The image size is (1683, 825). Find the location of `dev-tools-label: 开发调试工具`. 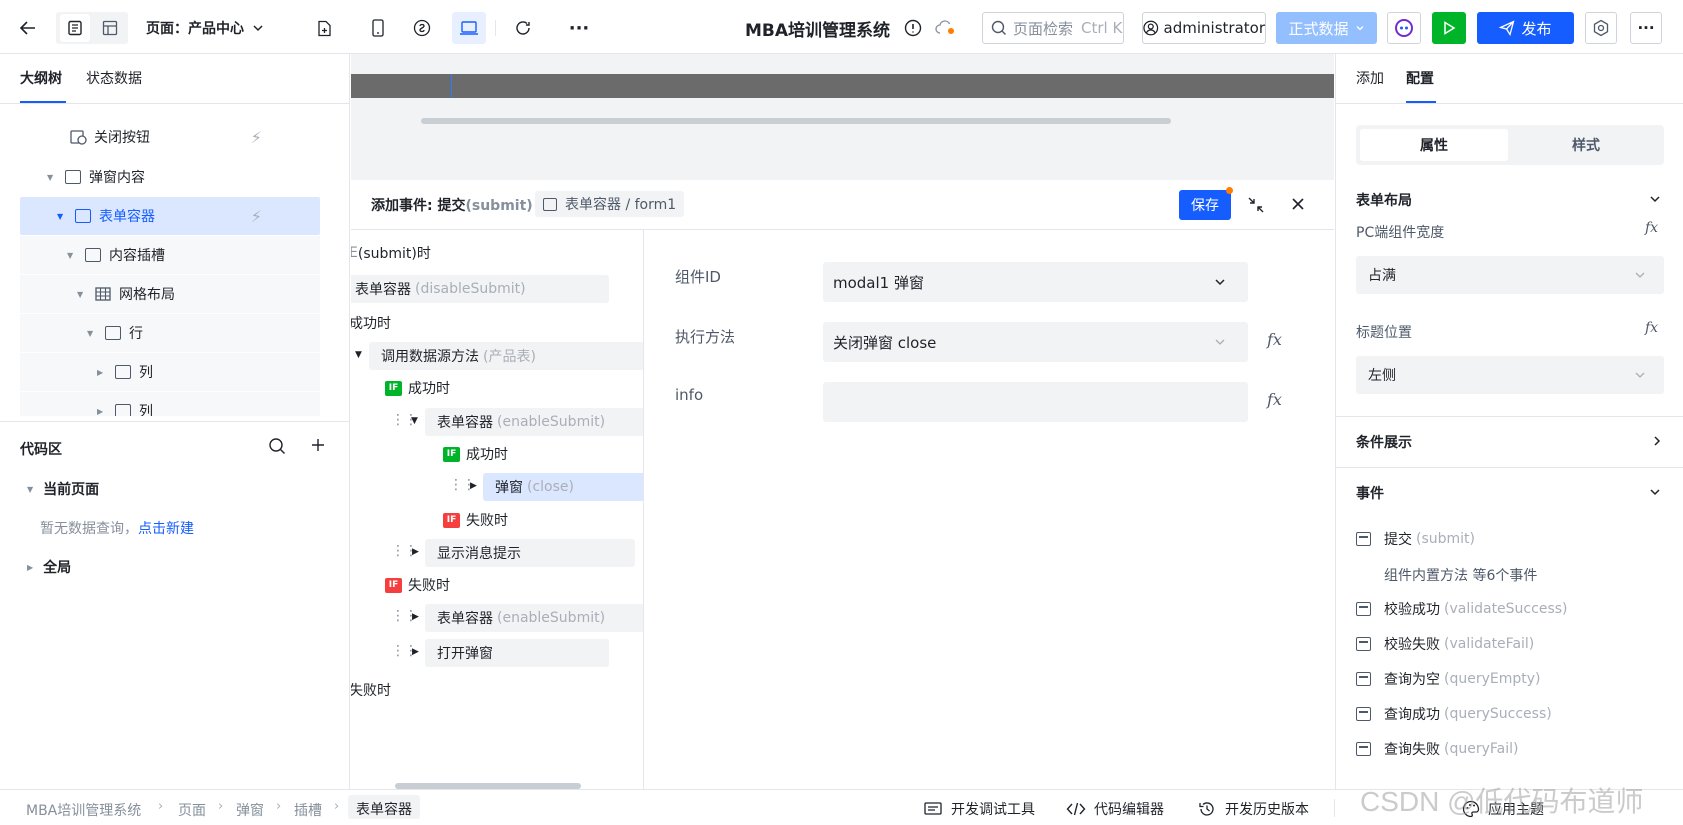

dev-tools-label: 开发调试工具 is located at coordinates (993, 810).